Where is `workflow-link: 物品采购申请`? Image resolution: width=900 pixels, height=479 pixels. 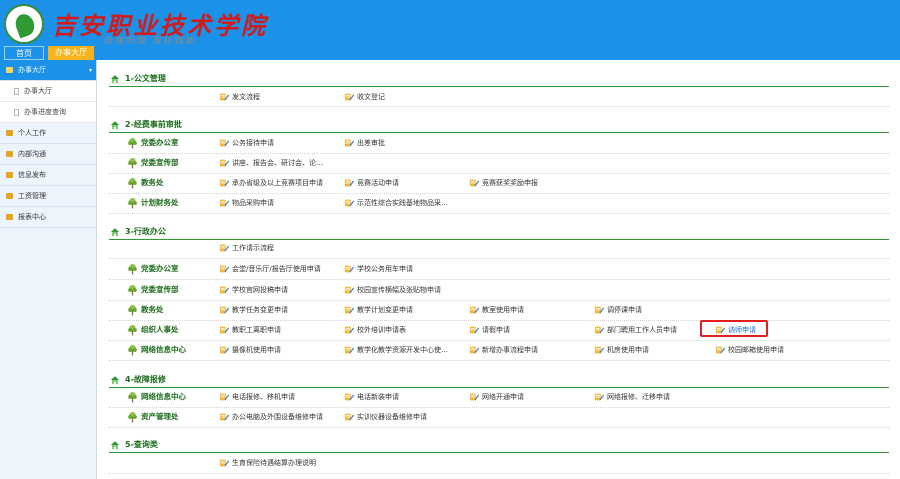 workflow-link: 物品采购申请 is located at coordinates (246, 203).